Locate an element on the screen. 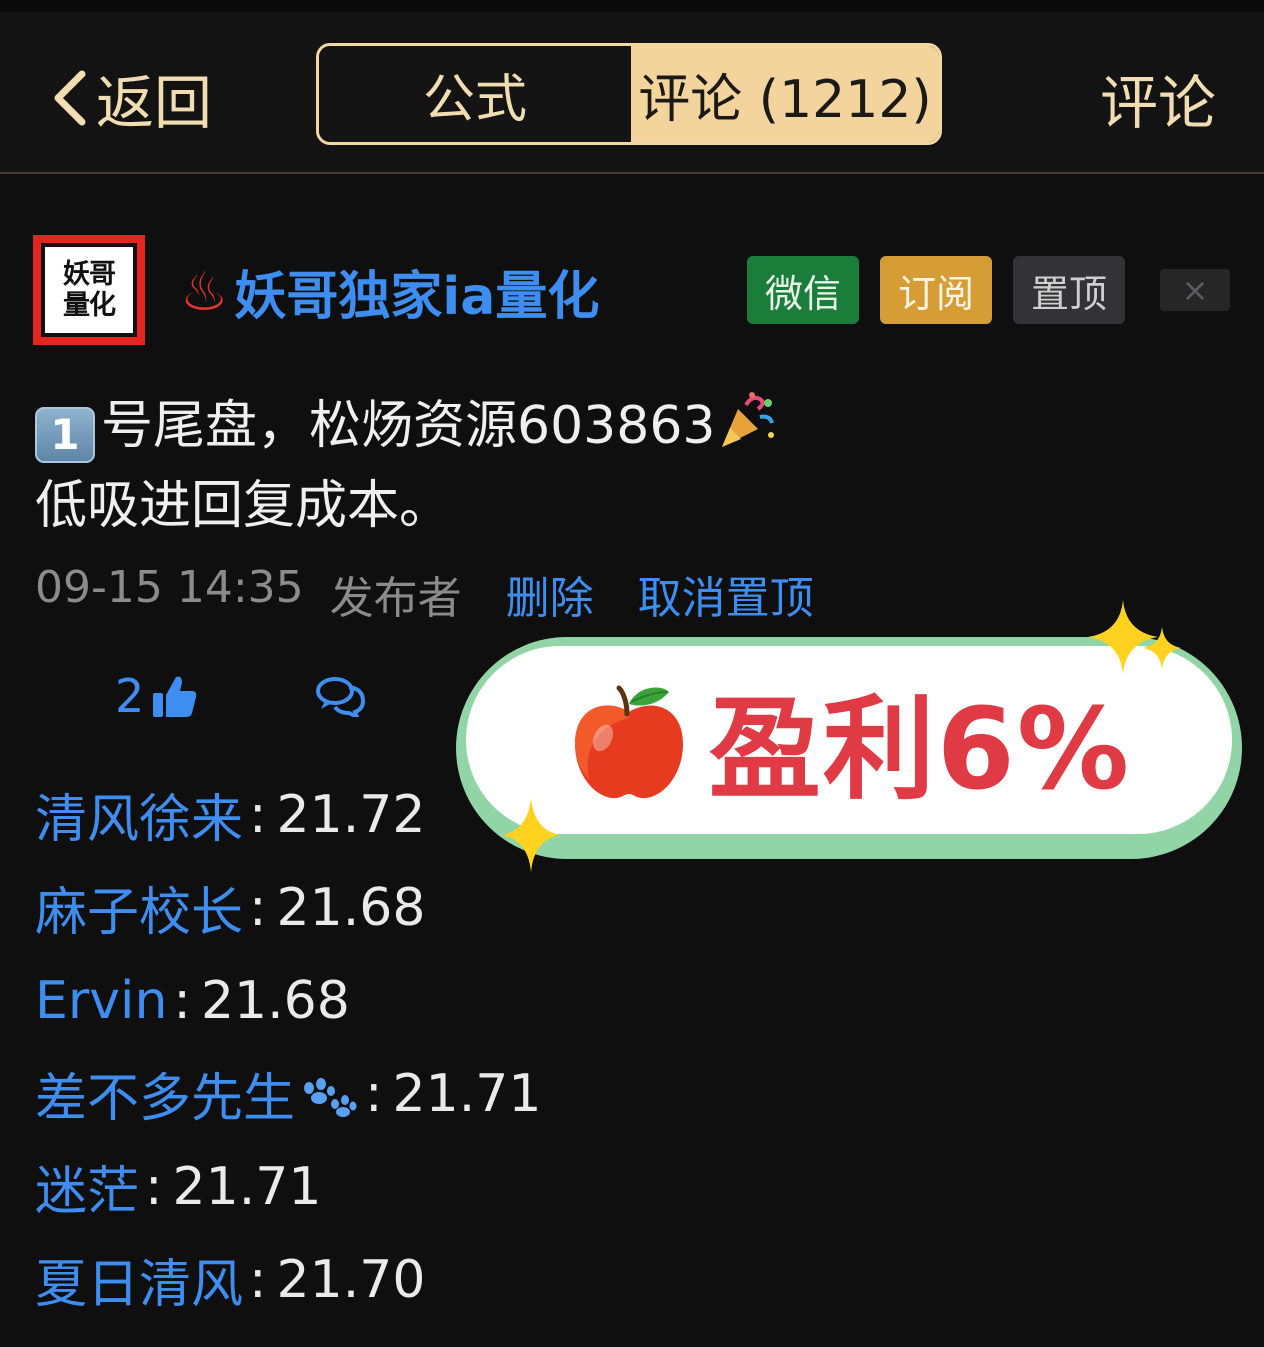  chat-bubbles-icon is located at coordinates (340, 696).